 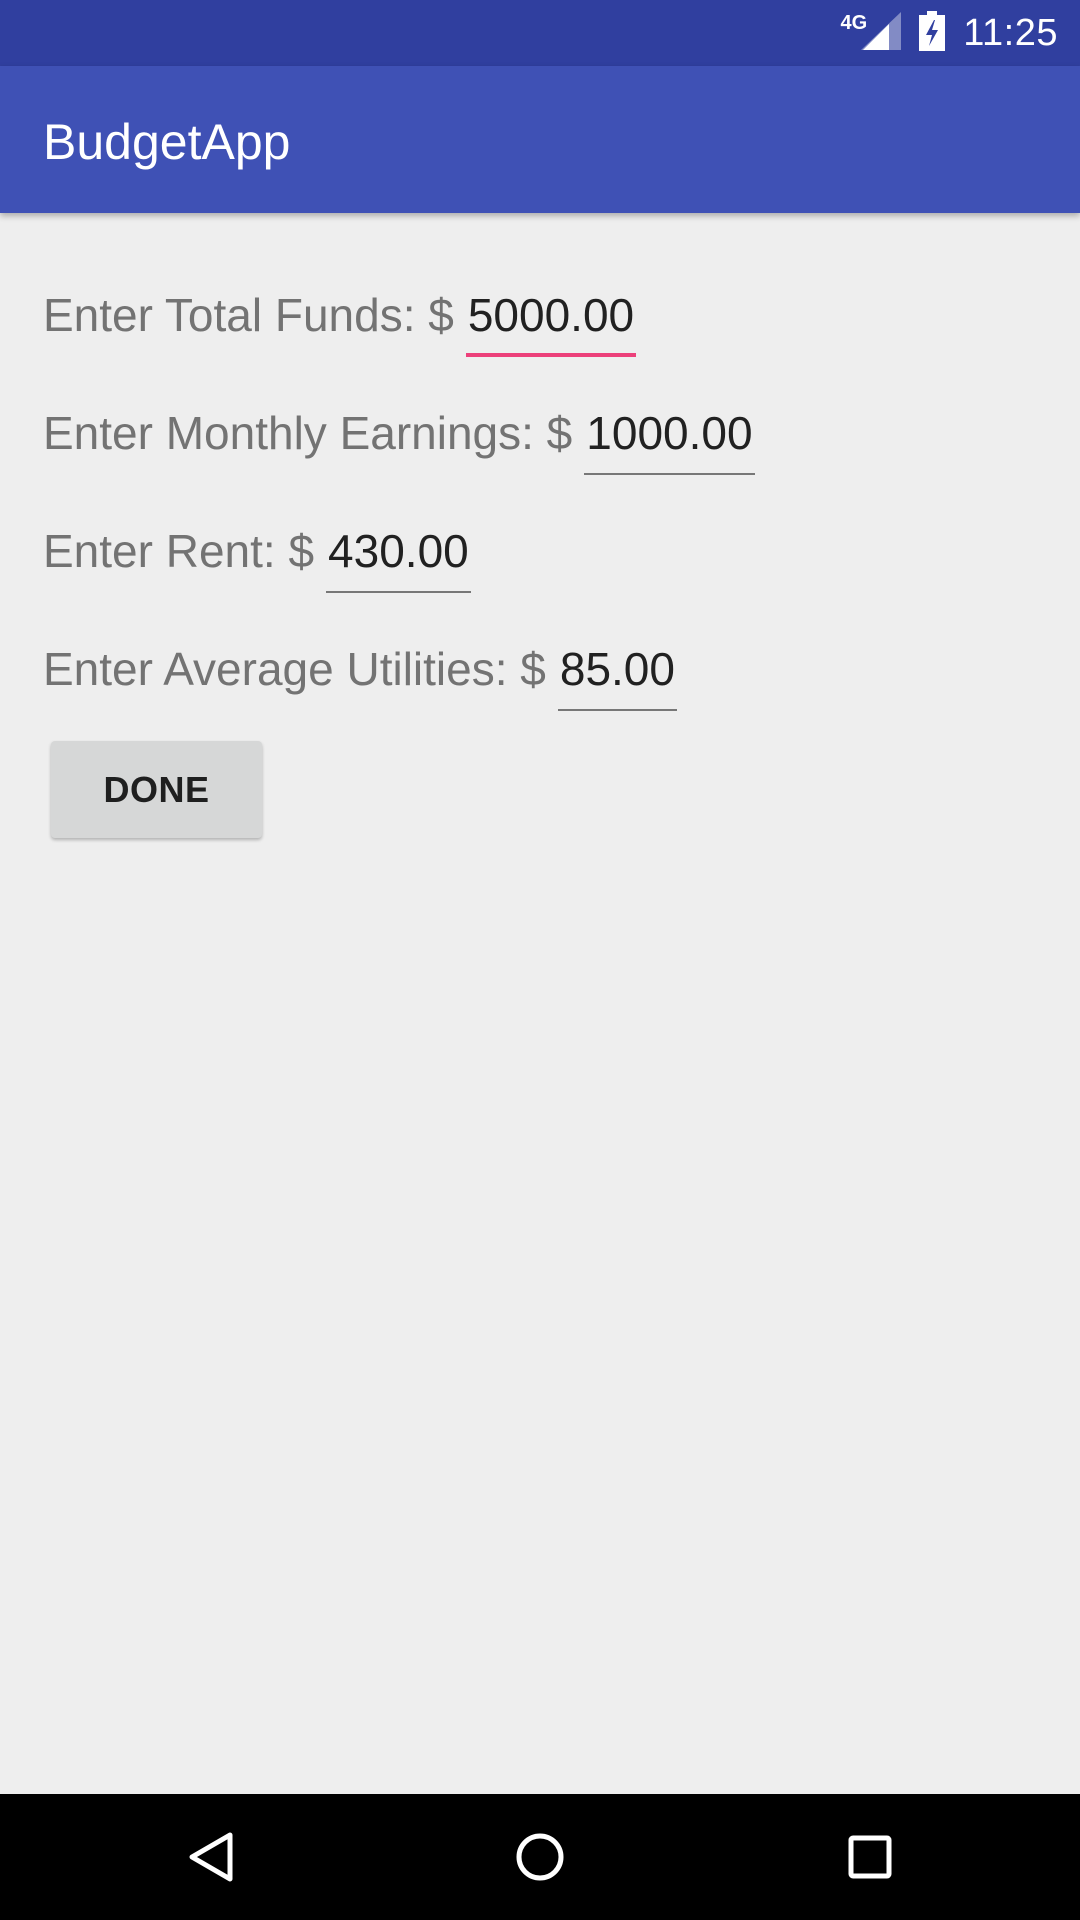 I want to click on total-funds-label: Enter Total Funds: $, so click(x=248, y=315).